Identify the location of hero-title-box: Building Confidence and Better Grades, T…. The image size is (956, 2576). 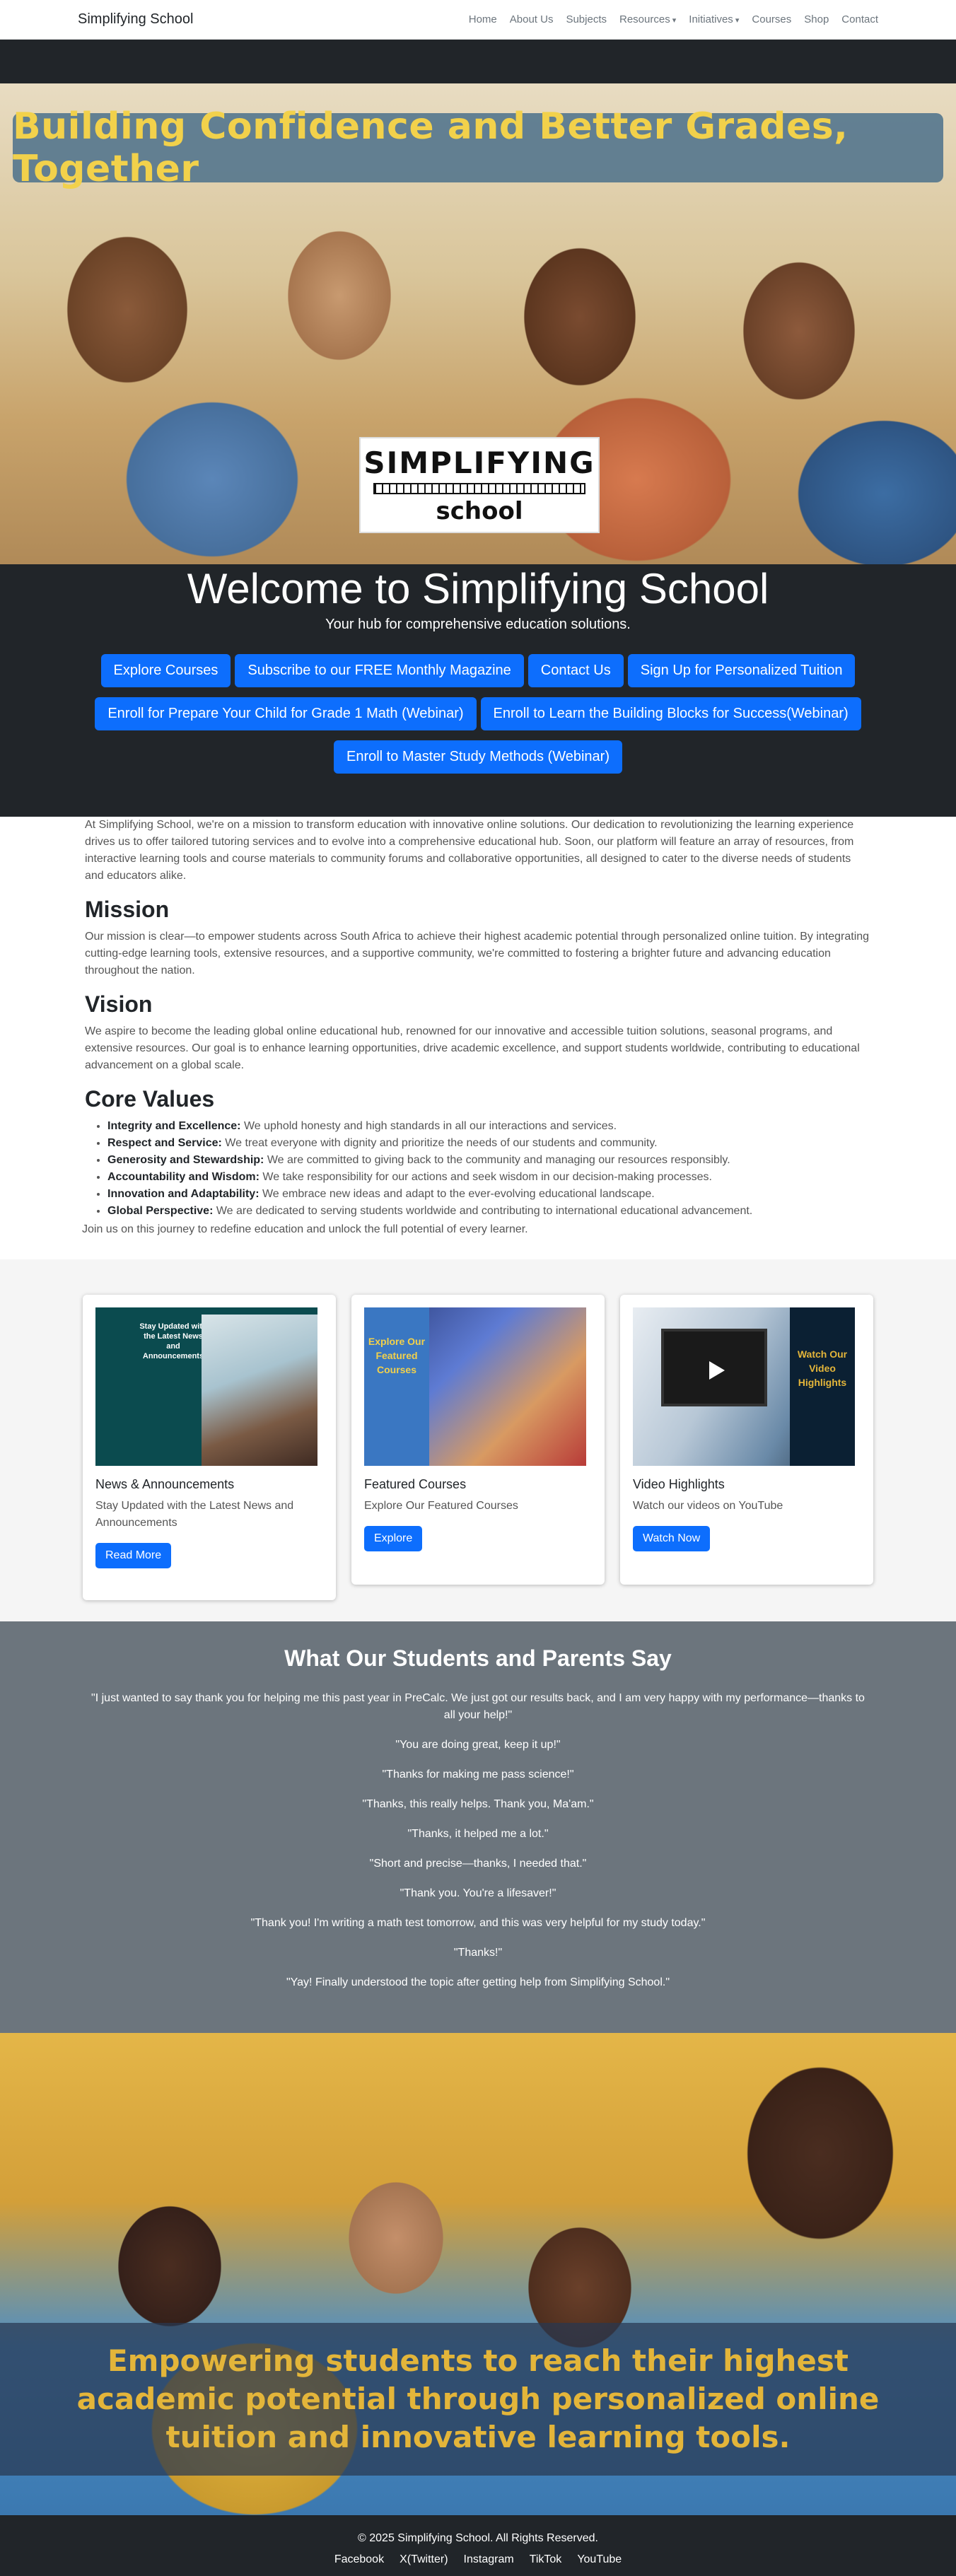
(478, 147).